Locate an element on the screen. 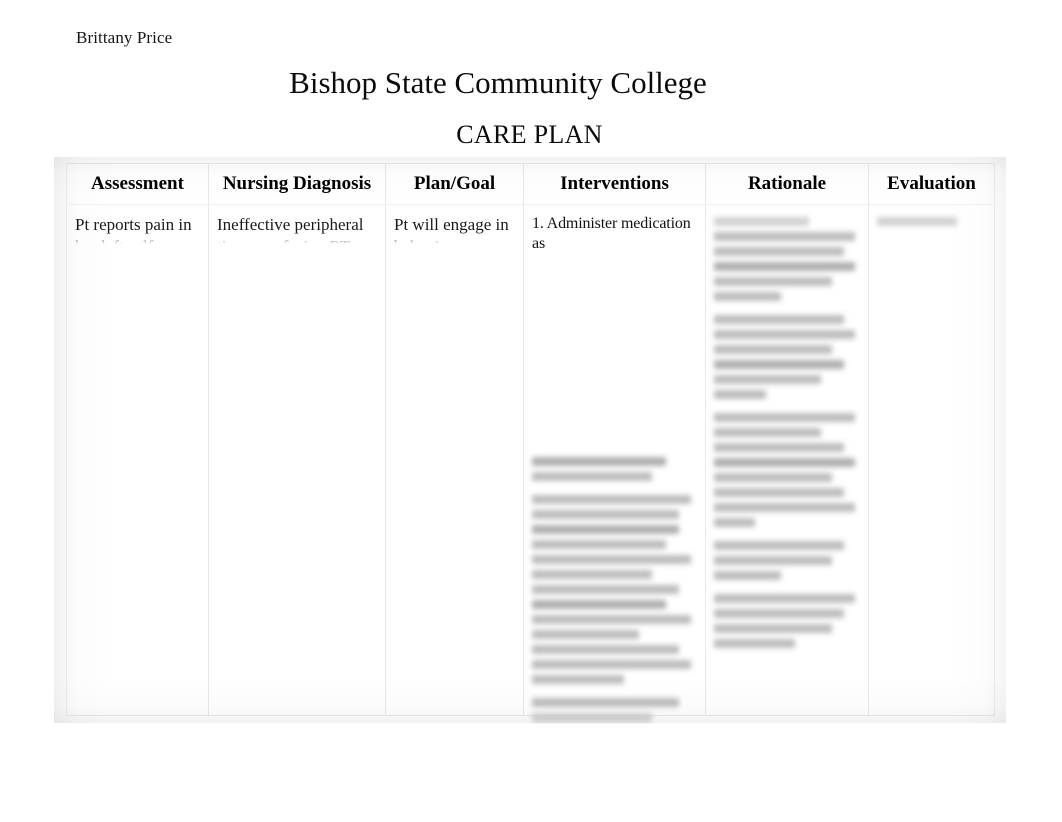 The height and width of the screenshot is (822, 1062). rationale-illegible-text is located at coordinates (788, 439).